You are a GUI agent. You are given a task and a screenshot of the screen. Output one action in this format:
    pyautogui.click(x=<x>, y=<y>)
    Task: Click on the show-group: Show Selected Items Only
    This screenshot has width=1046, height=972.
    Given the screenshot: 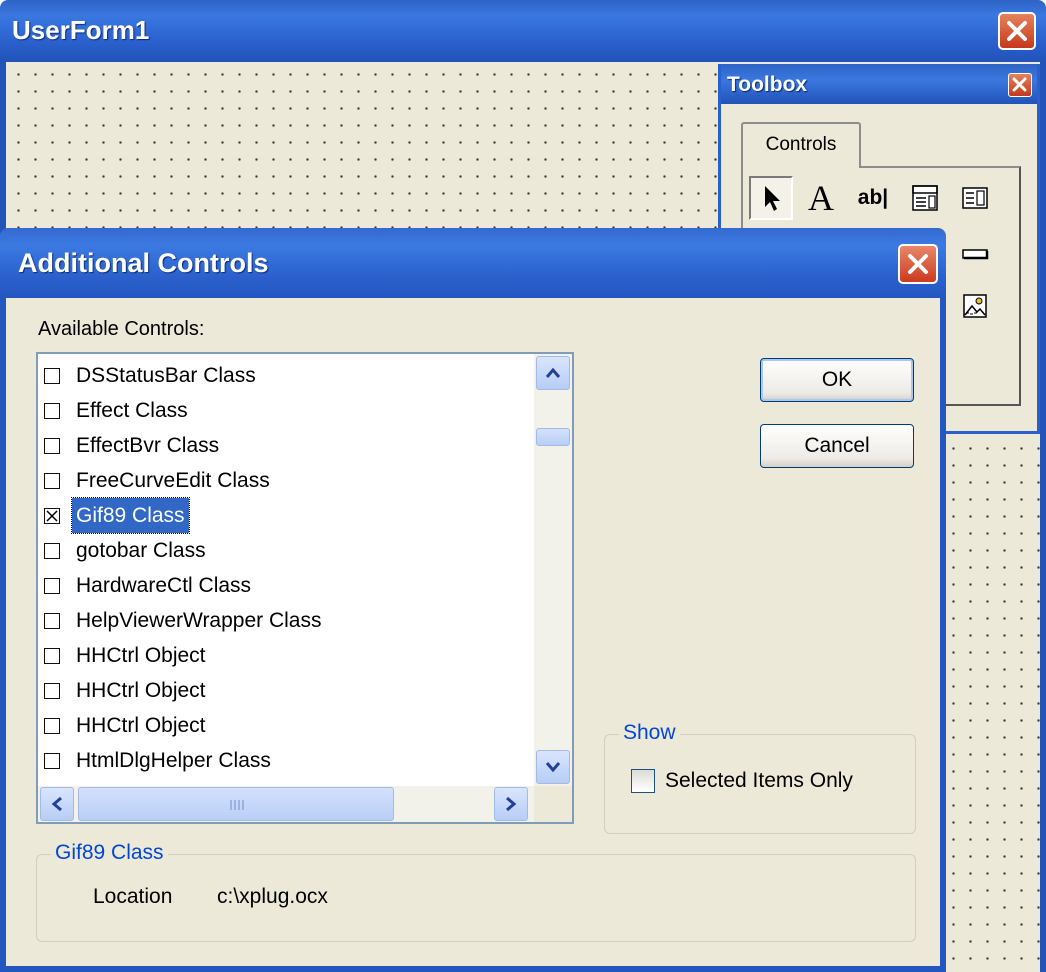 What is the action you would take?
    pyautogui.click(x=760, y=777)
    